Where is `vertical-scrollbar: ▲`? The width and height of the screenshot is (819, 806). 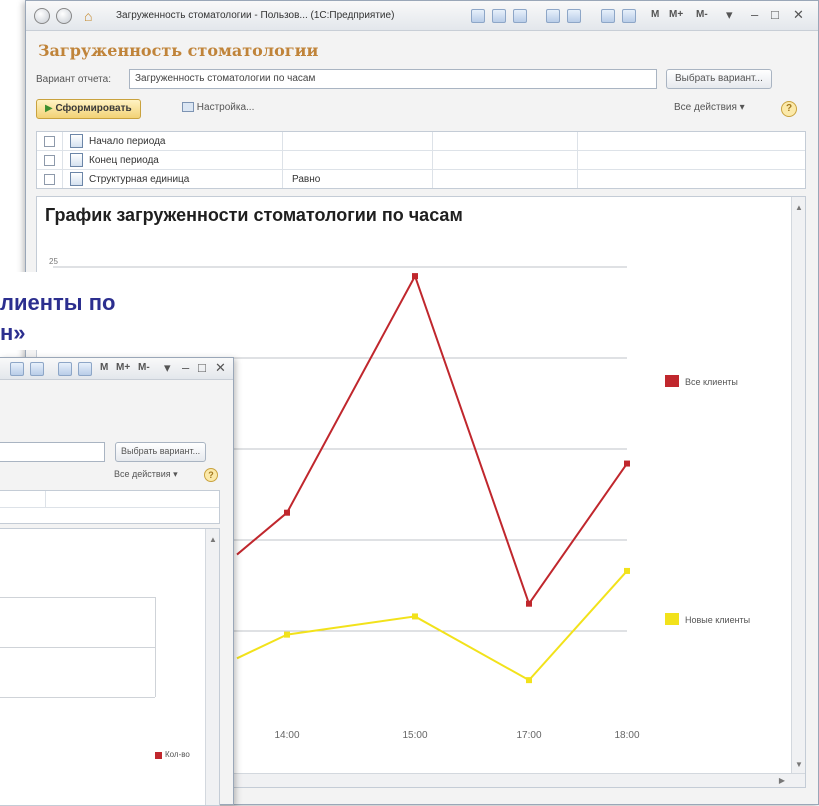
vertical-scrollbar: ▲ is located at coordinates (212, 667).